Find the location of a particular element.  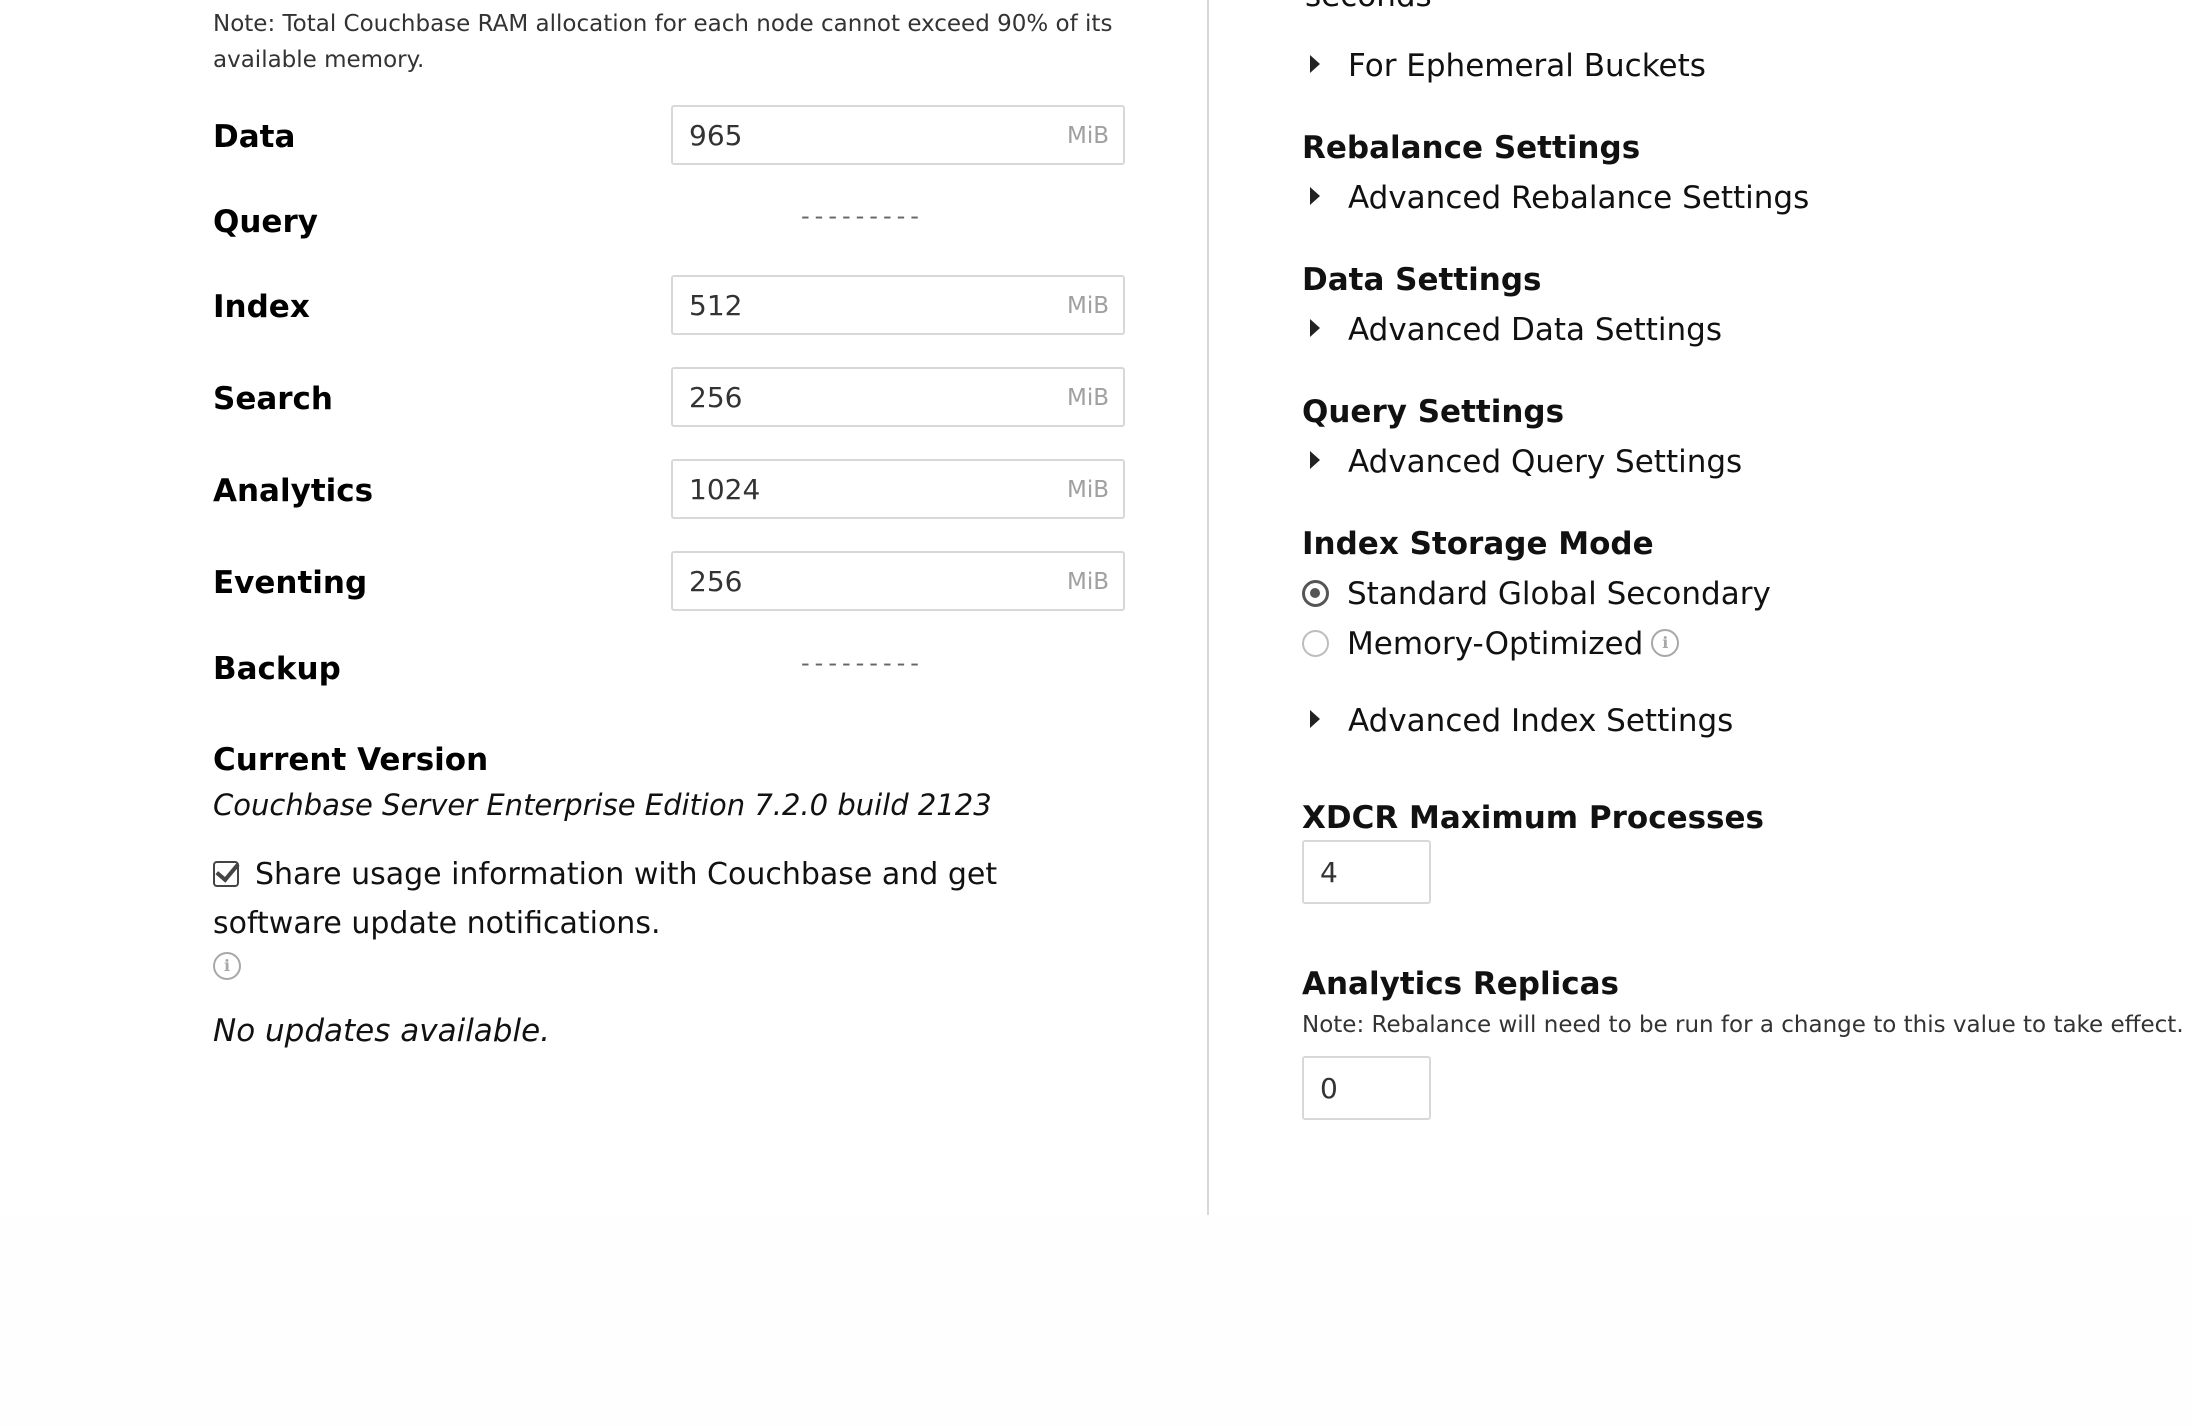

analytics-replicas-heading: Analytics Replicas is located at coordinates (1460, 984).